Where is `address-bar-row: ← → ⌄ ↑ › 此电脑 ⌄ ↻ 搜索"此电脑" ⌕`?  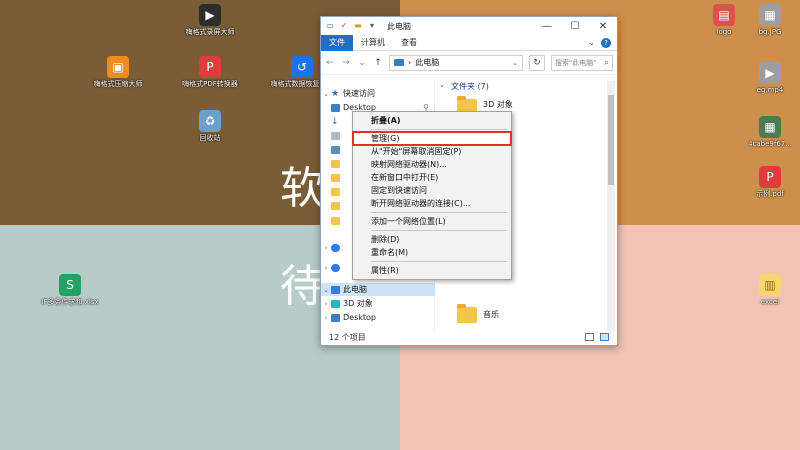 address-bar-row: ← → ⌄ ↑ › 此电脑 ⌄ ↻ 搜索"此电脑" ⌕ is located at coordinates (469, 63).